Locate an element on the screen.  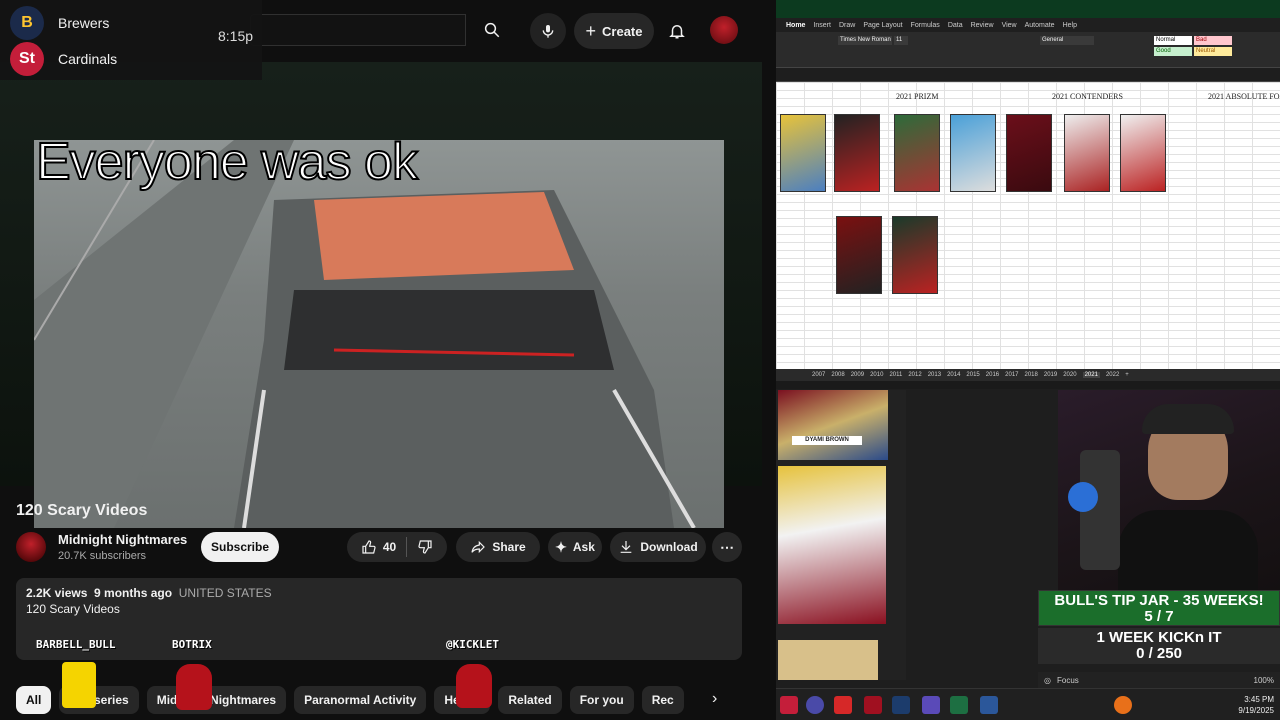
clock-time: 3:45 PM is located at coordinates (1259, 699).